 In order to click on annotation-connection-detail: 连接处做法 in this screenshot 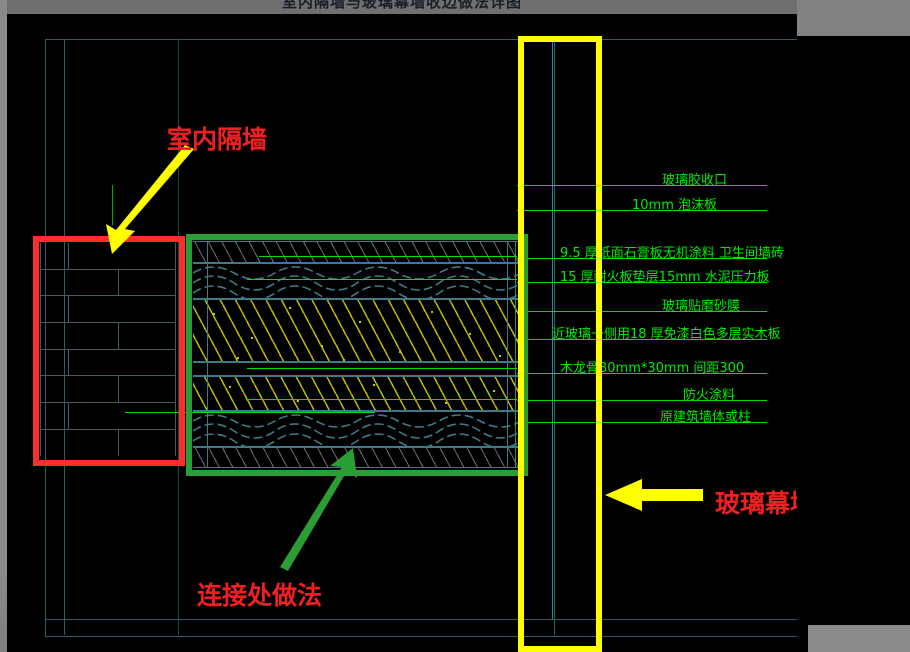, I will do `click(260, 595)`.